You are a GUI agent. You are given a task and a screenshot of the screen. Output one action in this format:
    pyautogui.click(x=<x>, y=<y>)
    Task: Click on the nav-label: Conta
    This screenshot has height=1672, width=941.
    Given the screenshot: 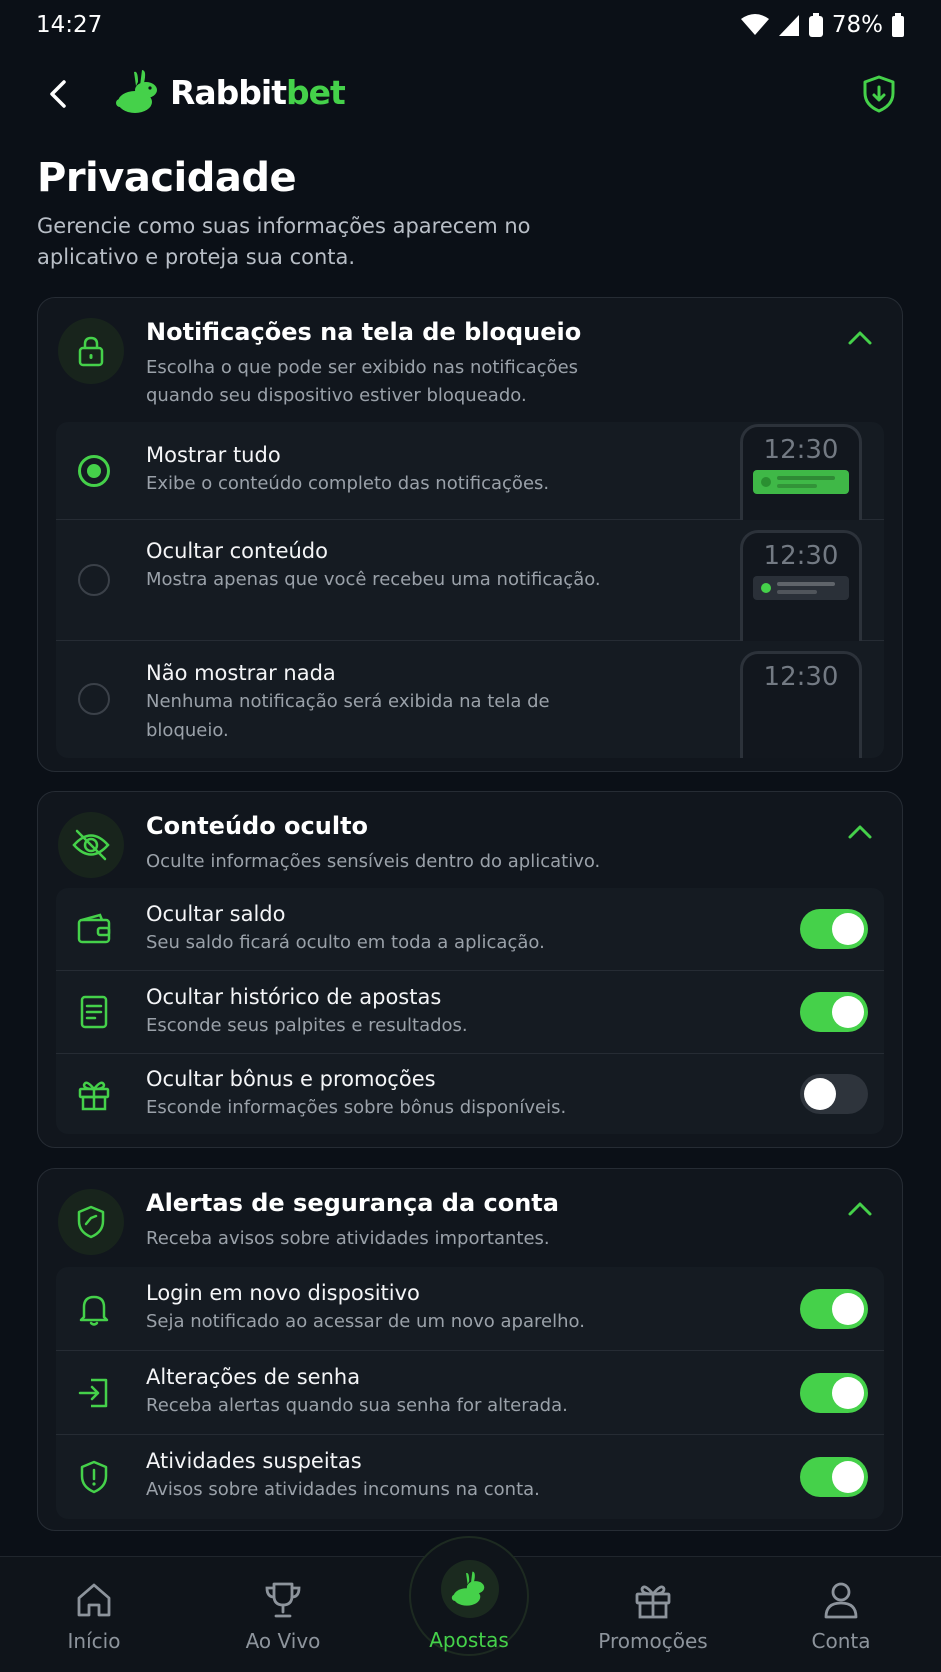 What is the action you would take?
    pyautogui.click(x=841, y=1641)
    